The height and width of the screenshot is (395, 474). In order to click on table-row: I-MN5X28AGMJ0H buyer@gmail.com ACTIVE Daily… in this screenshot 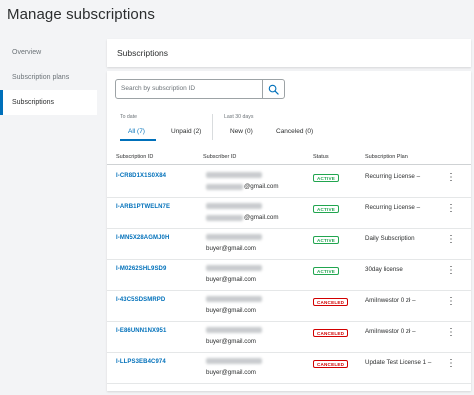, I will do `click(289, 244)`.